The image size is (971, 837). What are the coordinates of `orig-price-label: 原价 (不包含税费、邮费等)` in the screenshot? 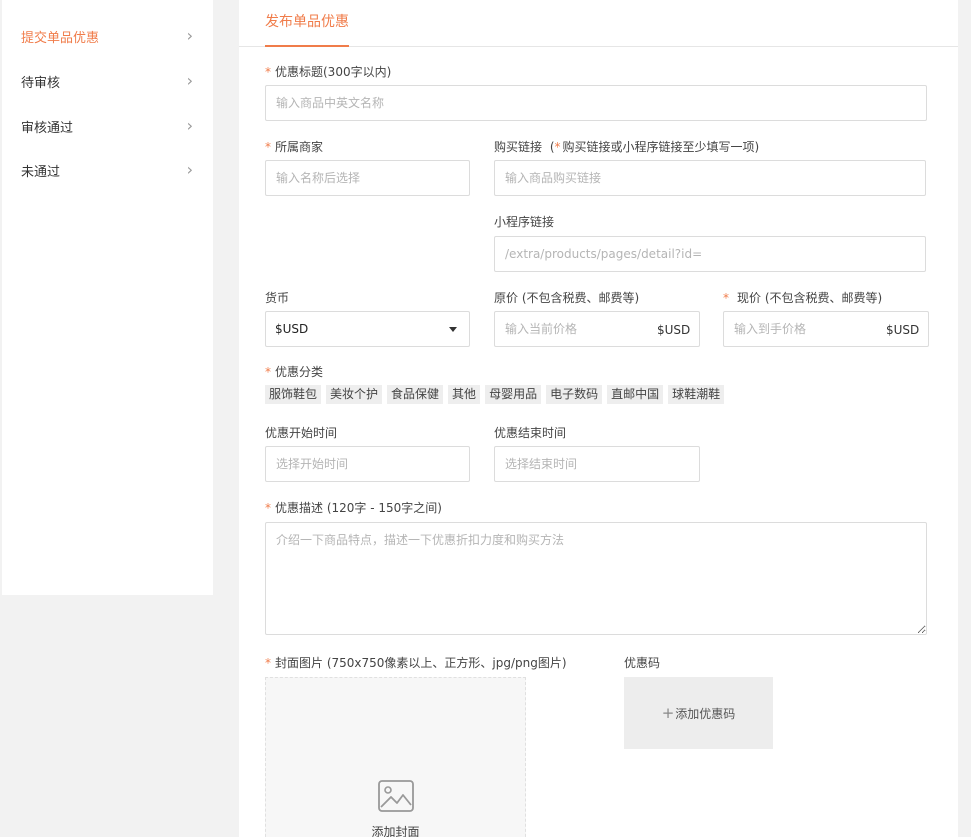 It's located at (567, 298).